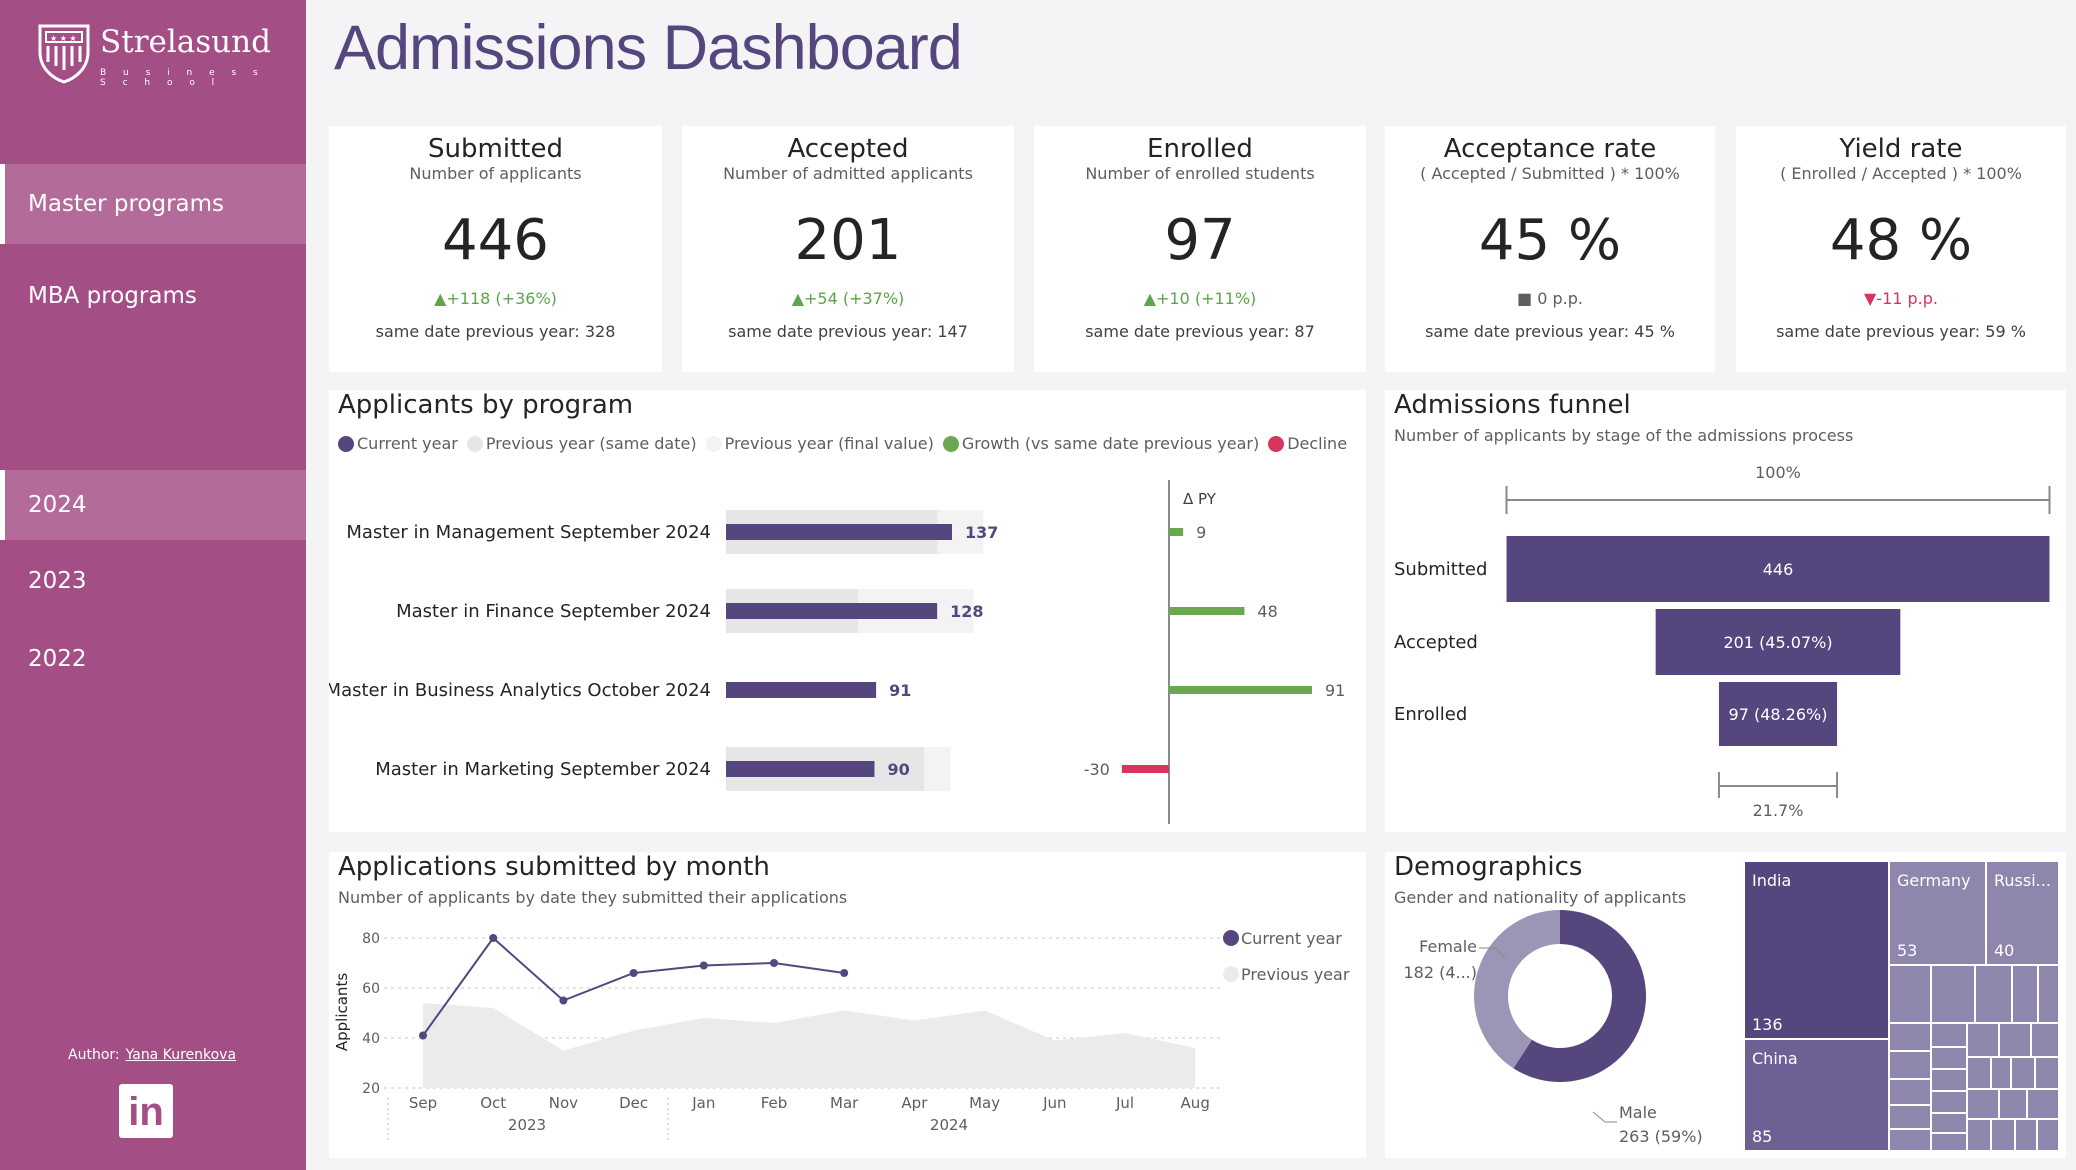 This screenshot has width=2076, height=1170. I want to click on y-axis-label: Applicants, so click(342, 1012).